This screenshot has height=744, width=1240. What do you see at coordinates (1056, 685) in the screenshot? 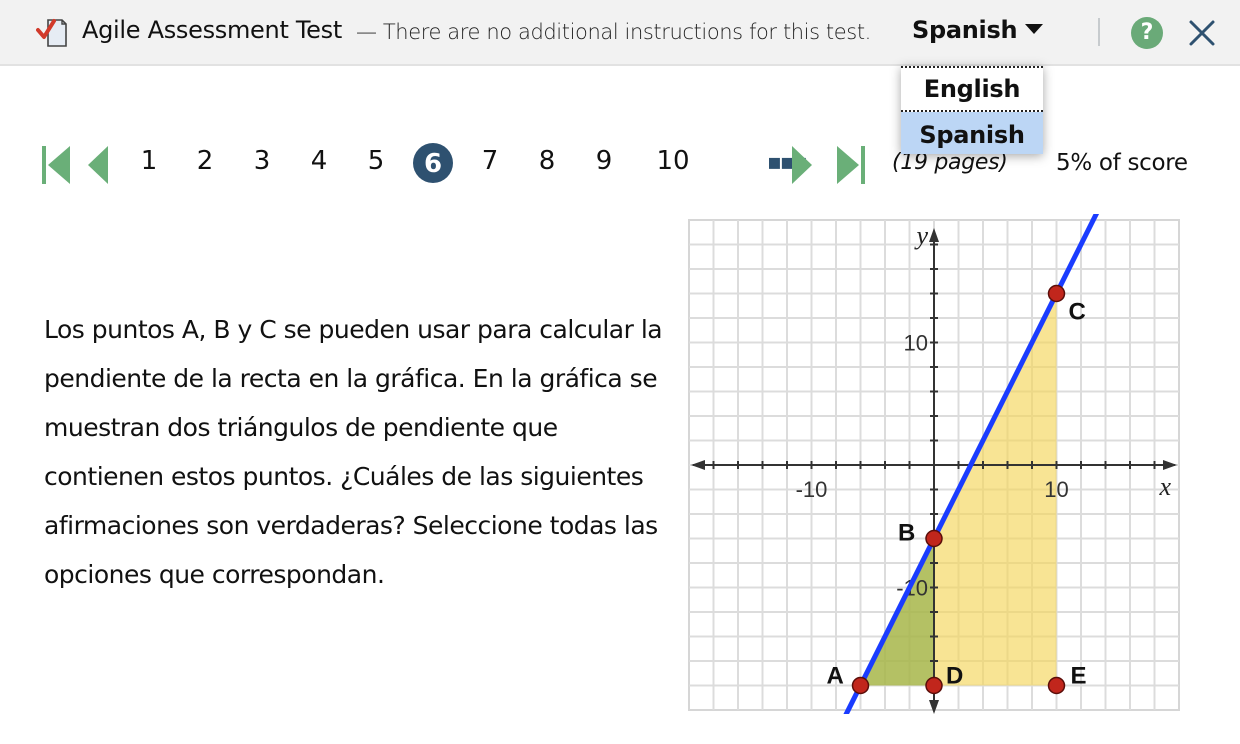
I see `point-E` at bounding box center [1056, 685].